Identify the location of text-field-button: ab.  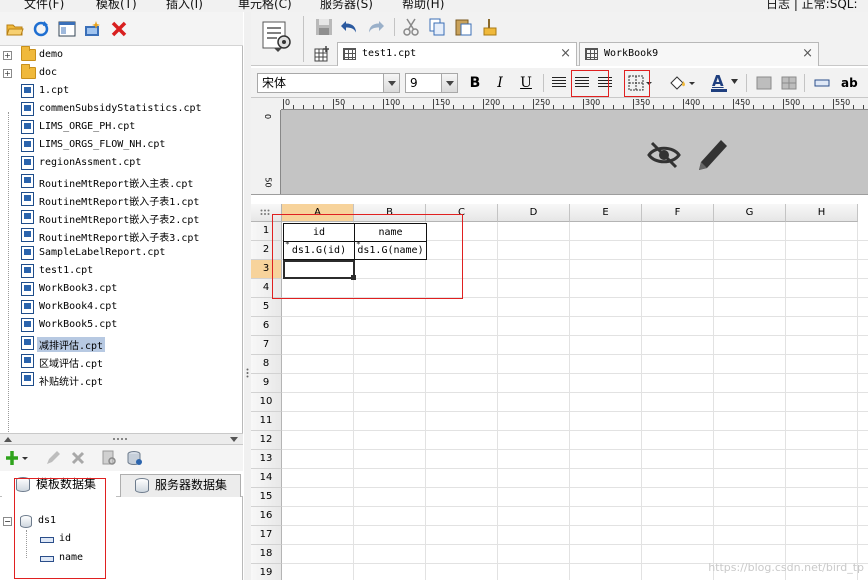
(849, 83).